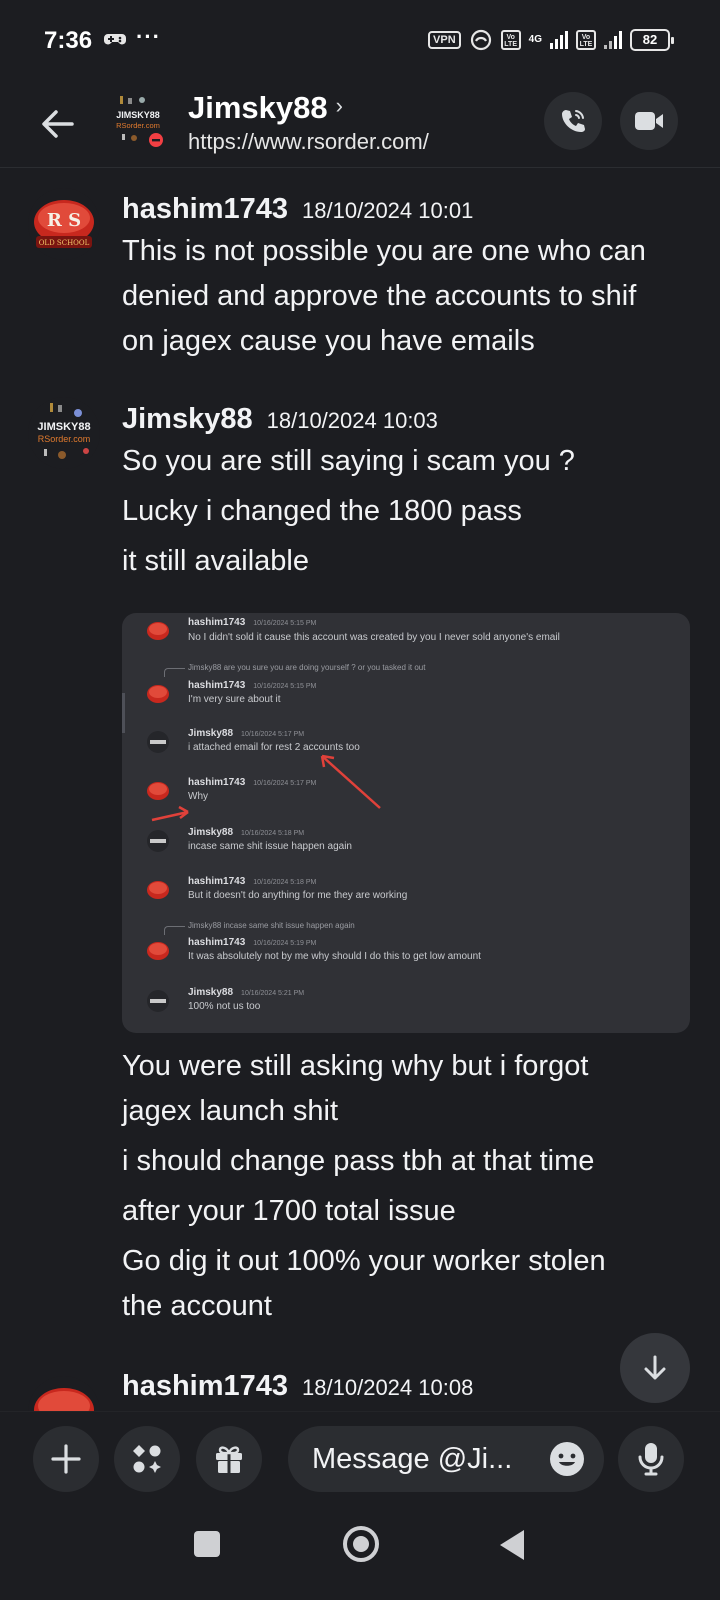  I want to click on header-avatar-text: JIMSKY88, so click(138, 115).